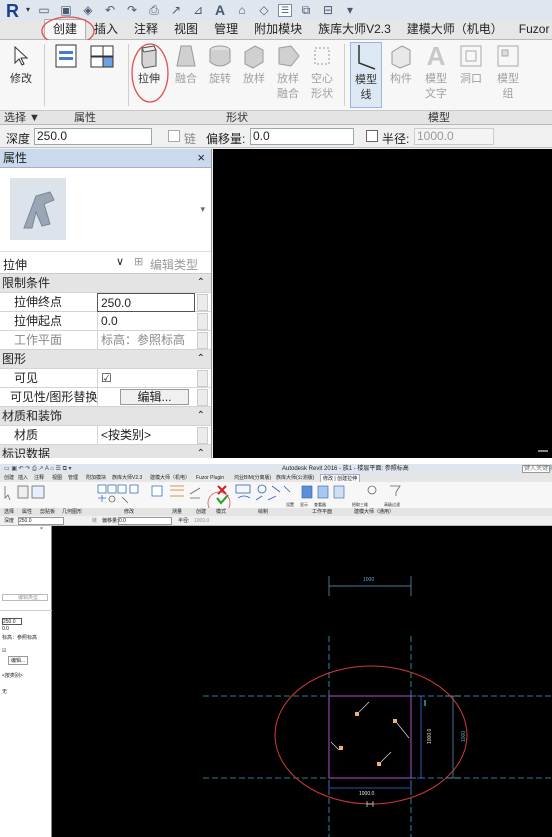  I want to click on panel-forms-label: 形状, so click(237, 118).